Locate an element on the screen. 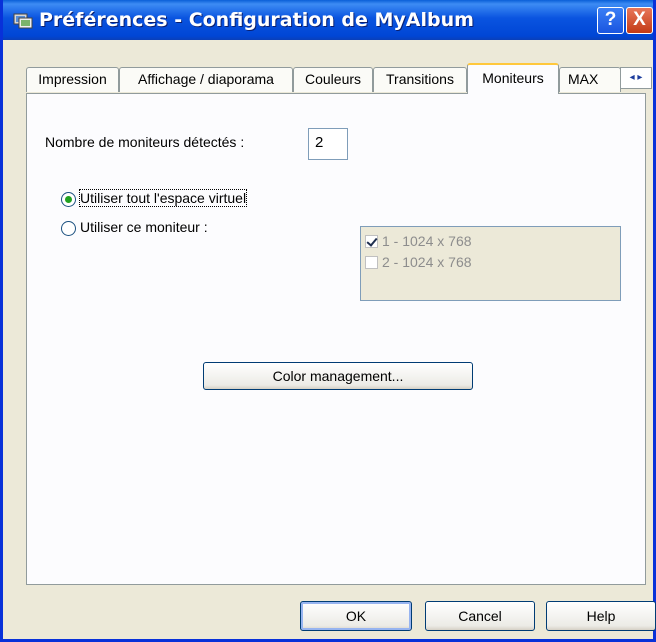  close-button: X is located at coordinates (639, 20).